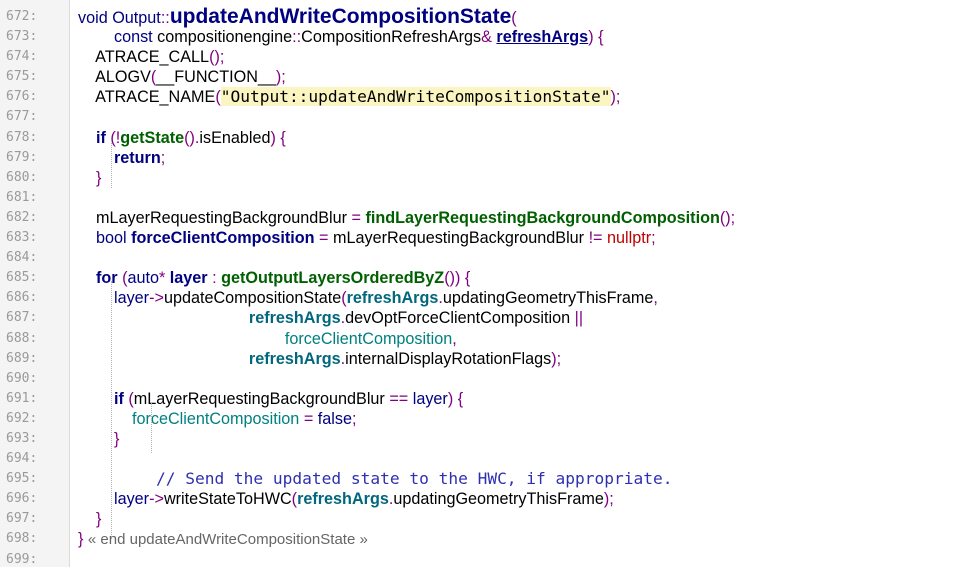 The image size is (965, 567). I want to click on code-token: CompositionRefreshArgs, so click(391, 37).